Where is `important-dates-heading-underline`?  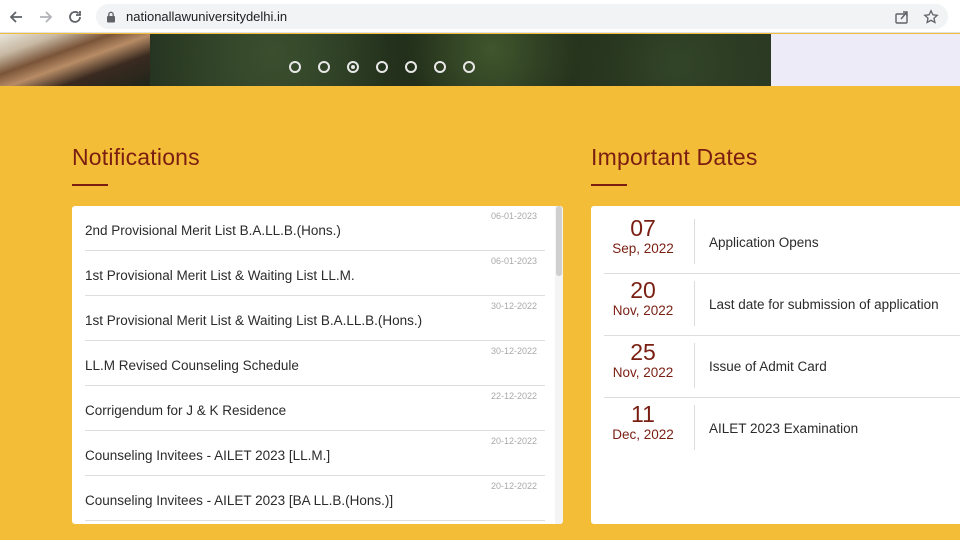
important-dates-heading-underline is located at coordinates (609, 185).